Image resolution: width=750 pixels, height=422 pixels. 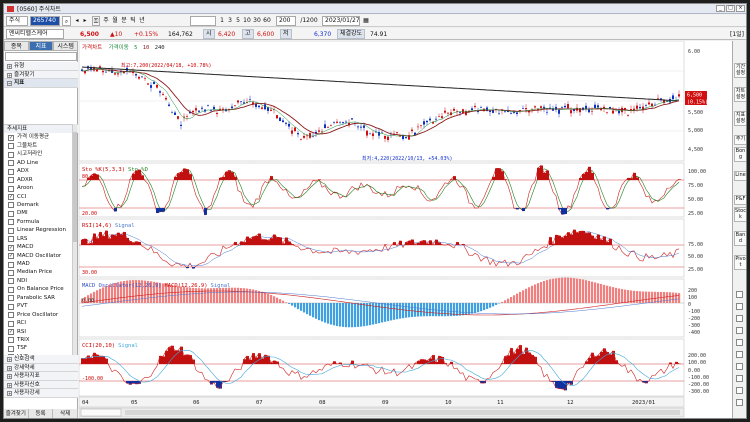 I want to click on maximize-icon: □, so click(x=730, y=8).